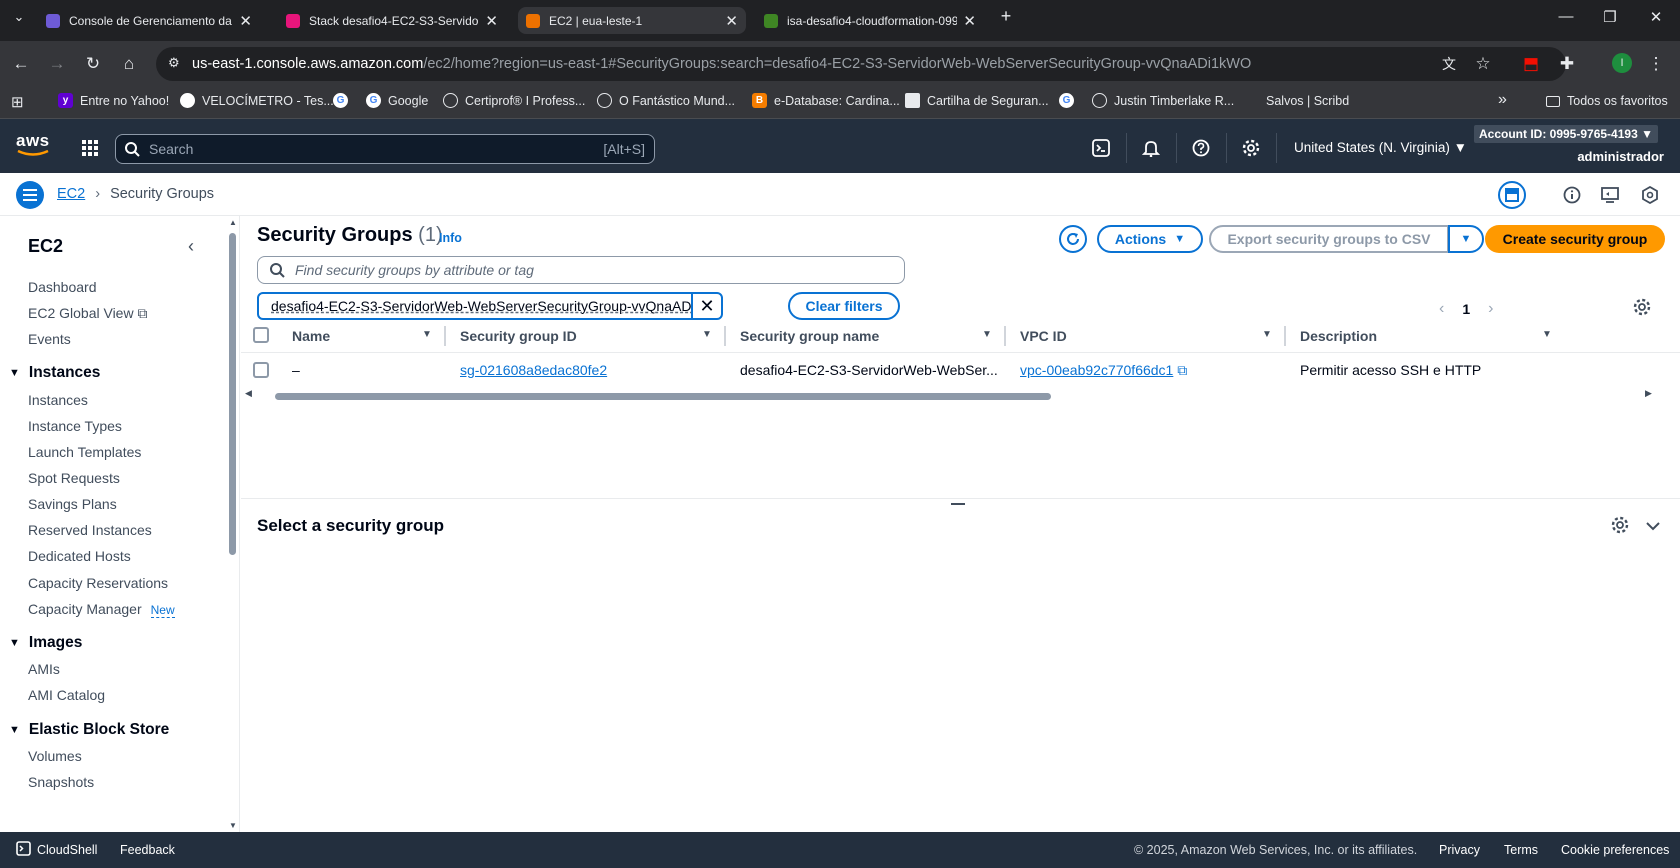 This screenshot has height=868, width=1680. What do you see at coordinates (1490, 309) in the screenshot?
I see `next-page-icon: ›` at bounding box center [1490, 309].